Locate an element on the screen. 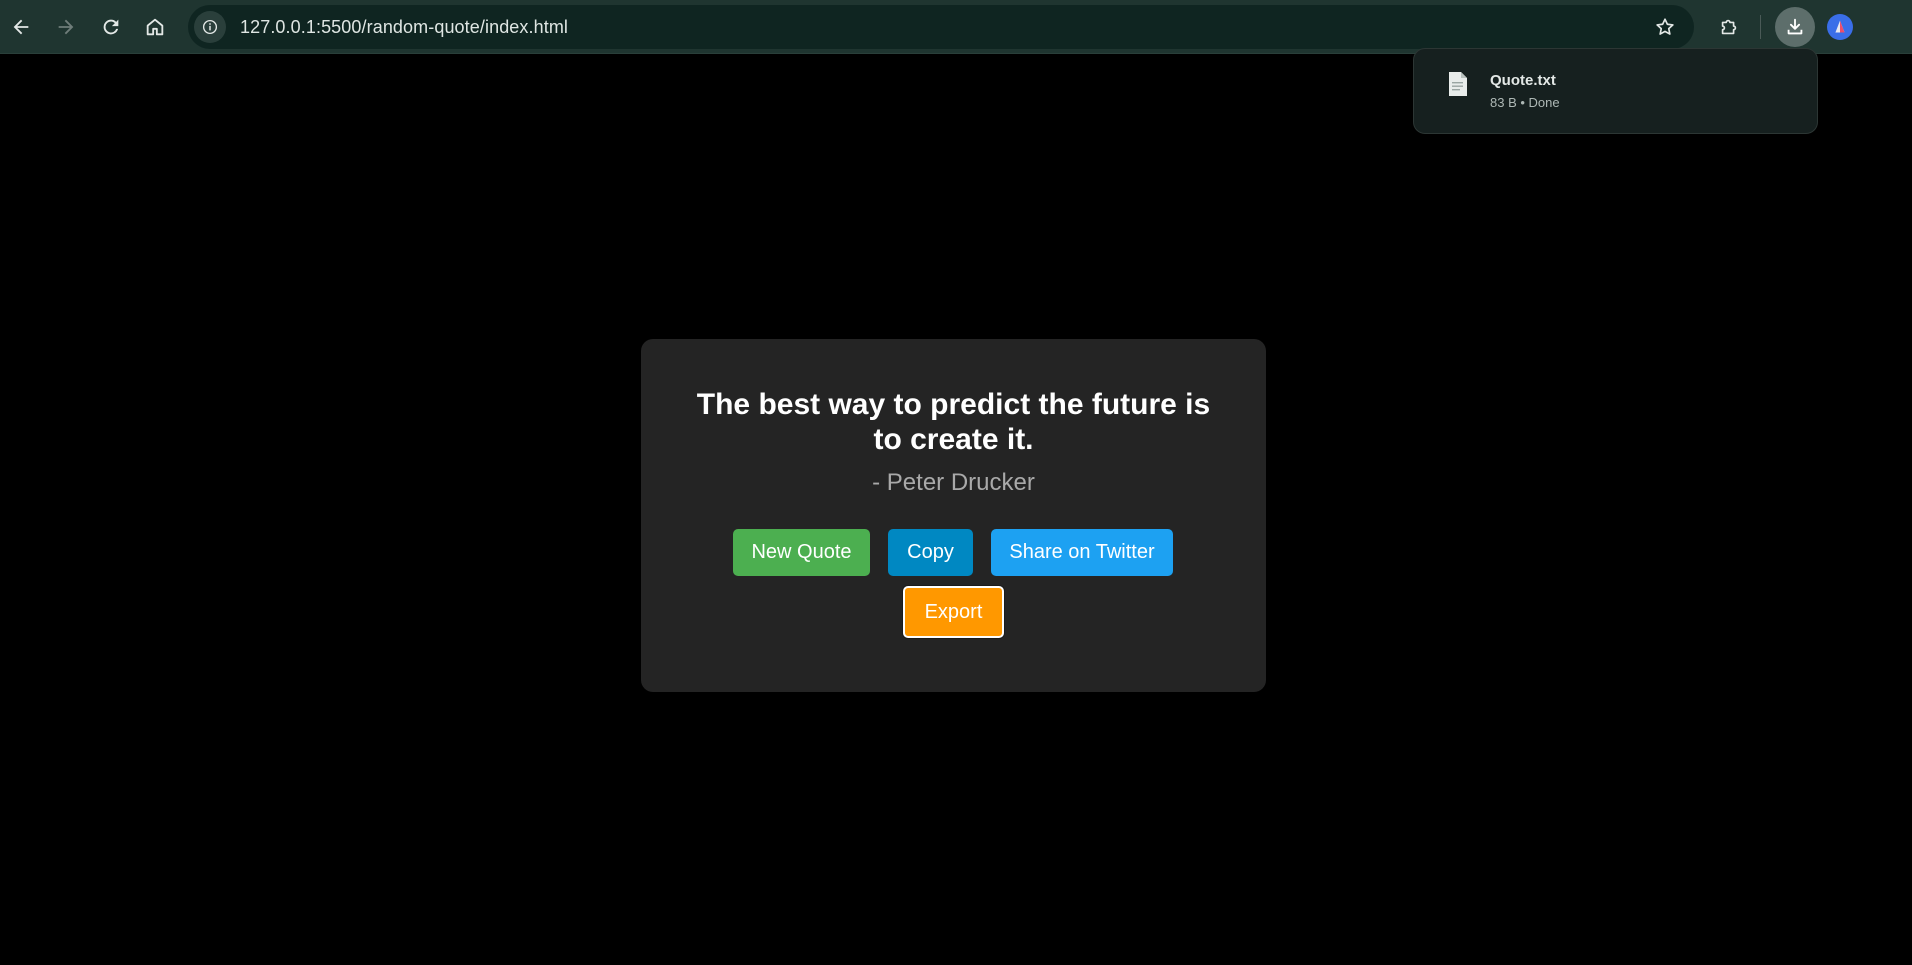  back-button is located at coordinates (21, 27).